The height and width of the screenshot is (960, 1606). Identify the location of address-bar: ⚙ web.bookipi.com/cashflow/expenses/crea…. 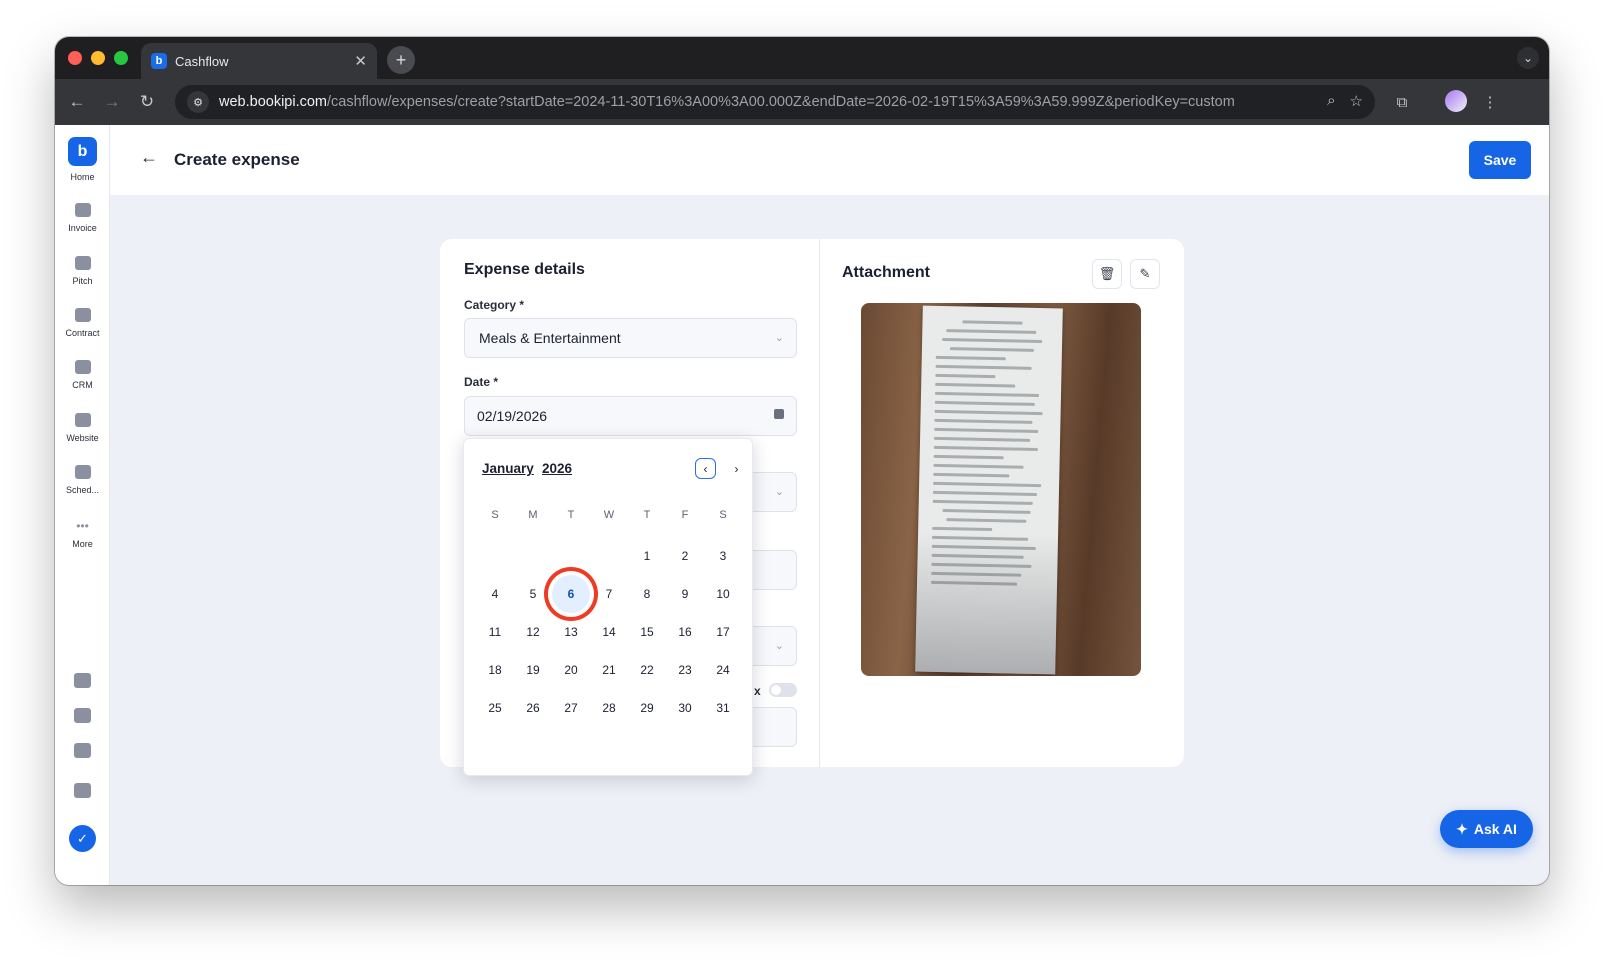
(775, 102).